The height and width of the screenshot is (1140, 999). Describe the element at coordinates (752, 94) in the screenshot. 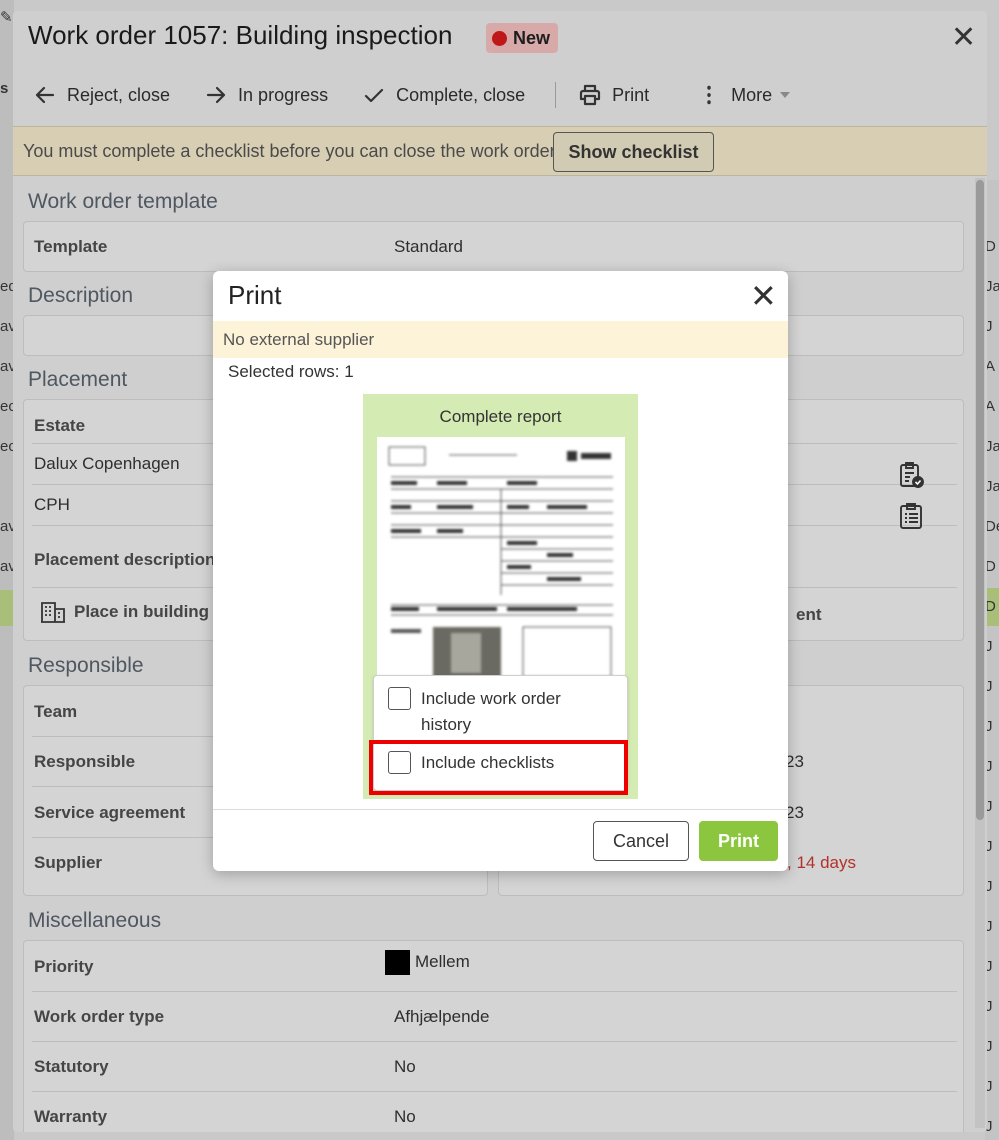

I see `more-label: More` at that location.